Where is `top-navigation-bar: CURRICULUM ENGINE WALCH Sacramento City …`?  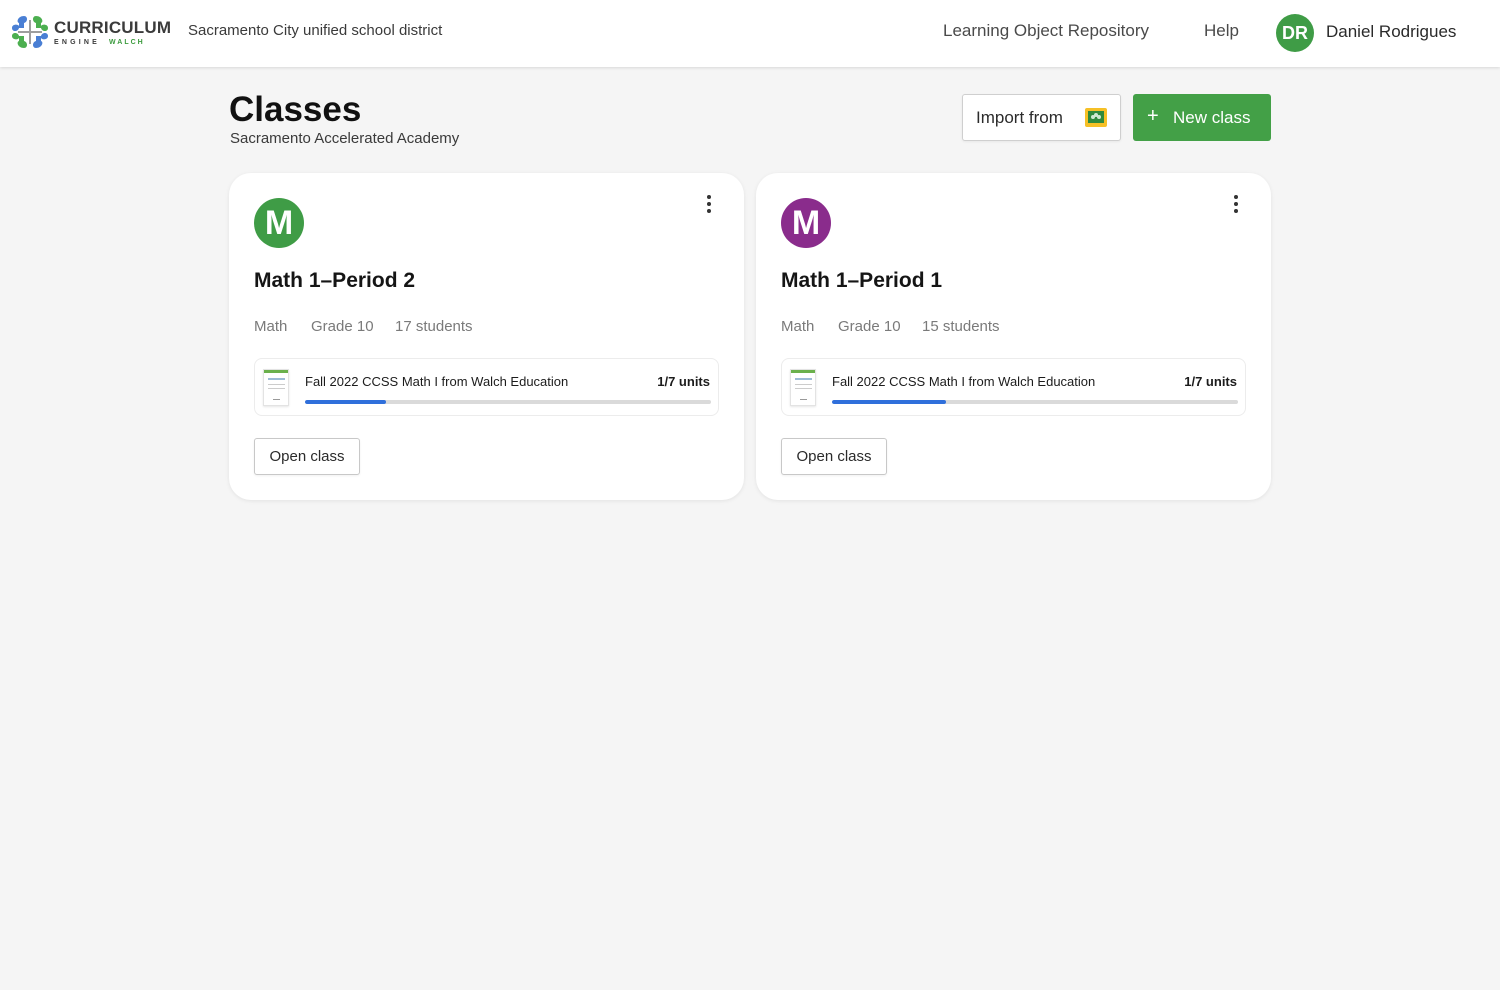 top-navigation-bar: CURRICULUM ENGINE WALCH Sacramento City … is located at coordinates (750, 33).